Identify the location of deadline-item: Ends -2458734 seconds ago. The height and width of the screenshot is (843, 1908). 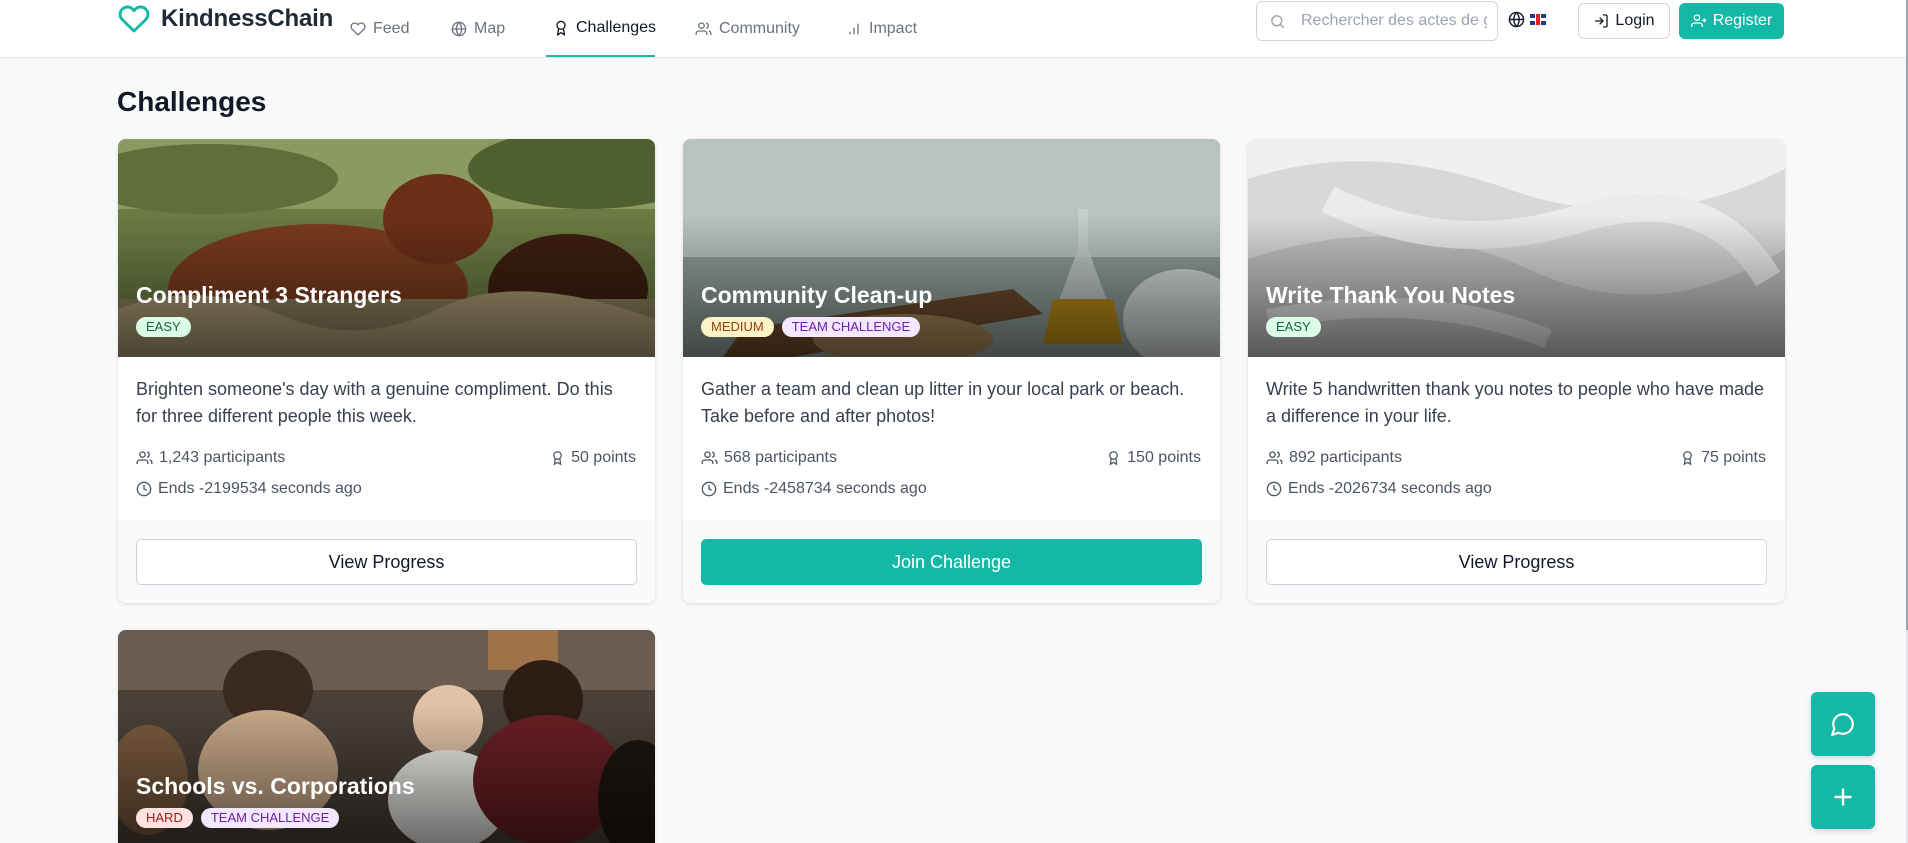
(814, 489).